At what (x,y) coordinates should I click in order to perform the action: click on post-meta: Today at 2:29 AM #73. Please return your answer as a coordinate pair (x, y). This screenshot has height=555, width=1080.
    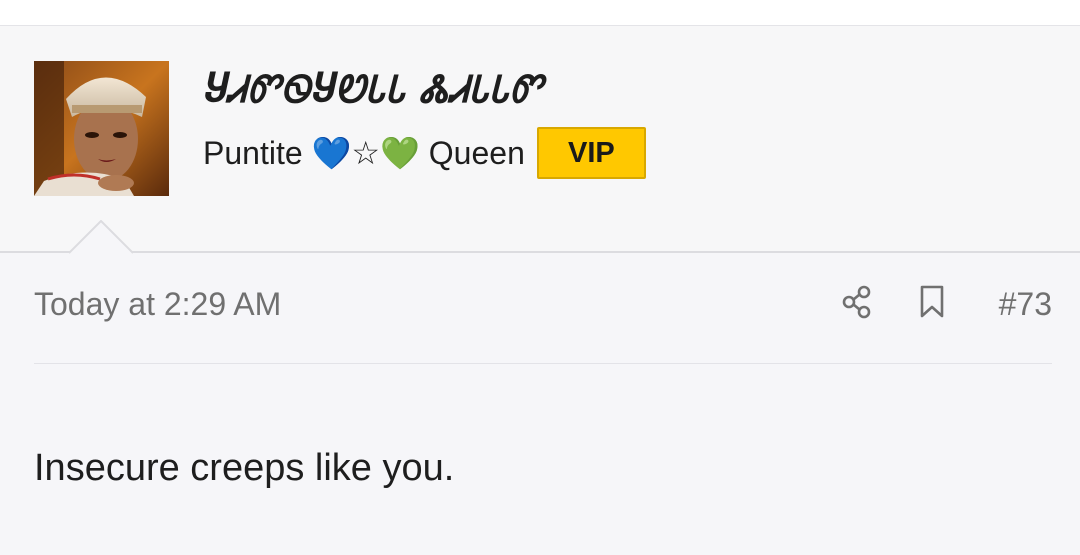
    Looking at the image, I should click on (543, 304).